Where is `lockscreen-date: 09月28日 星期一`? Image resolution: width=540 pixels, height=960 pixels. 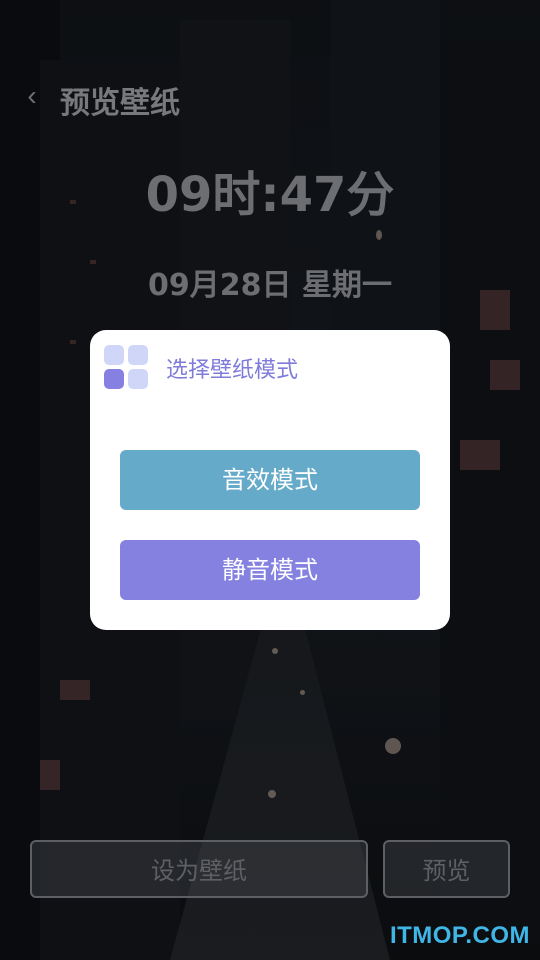
lockscreen-date: 09月28日 星期一 is located at coordinates (270, 285).